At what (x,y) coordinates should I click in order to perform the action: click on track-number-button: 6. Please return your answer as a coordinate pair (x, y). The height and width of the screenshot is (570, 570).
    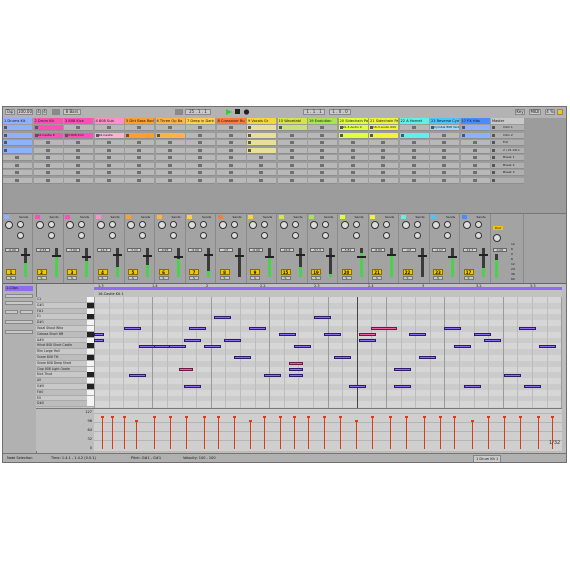
    Looking at the image, I should click on (163, 272).